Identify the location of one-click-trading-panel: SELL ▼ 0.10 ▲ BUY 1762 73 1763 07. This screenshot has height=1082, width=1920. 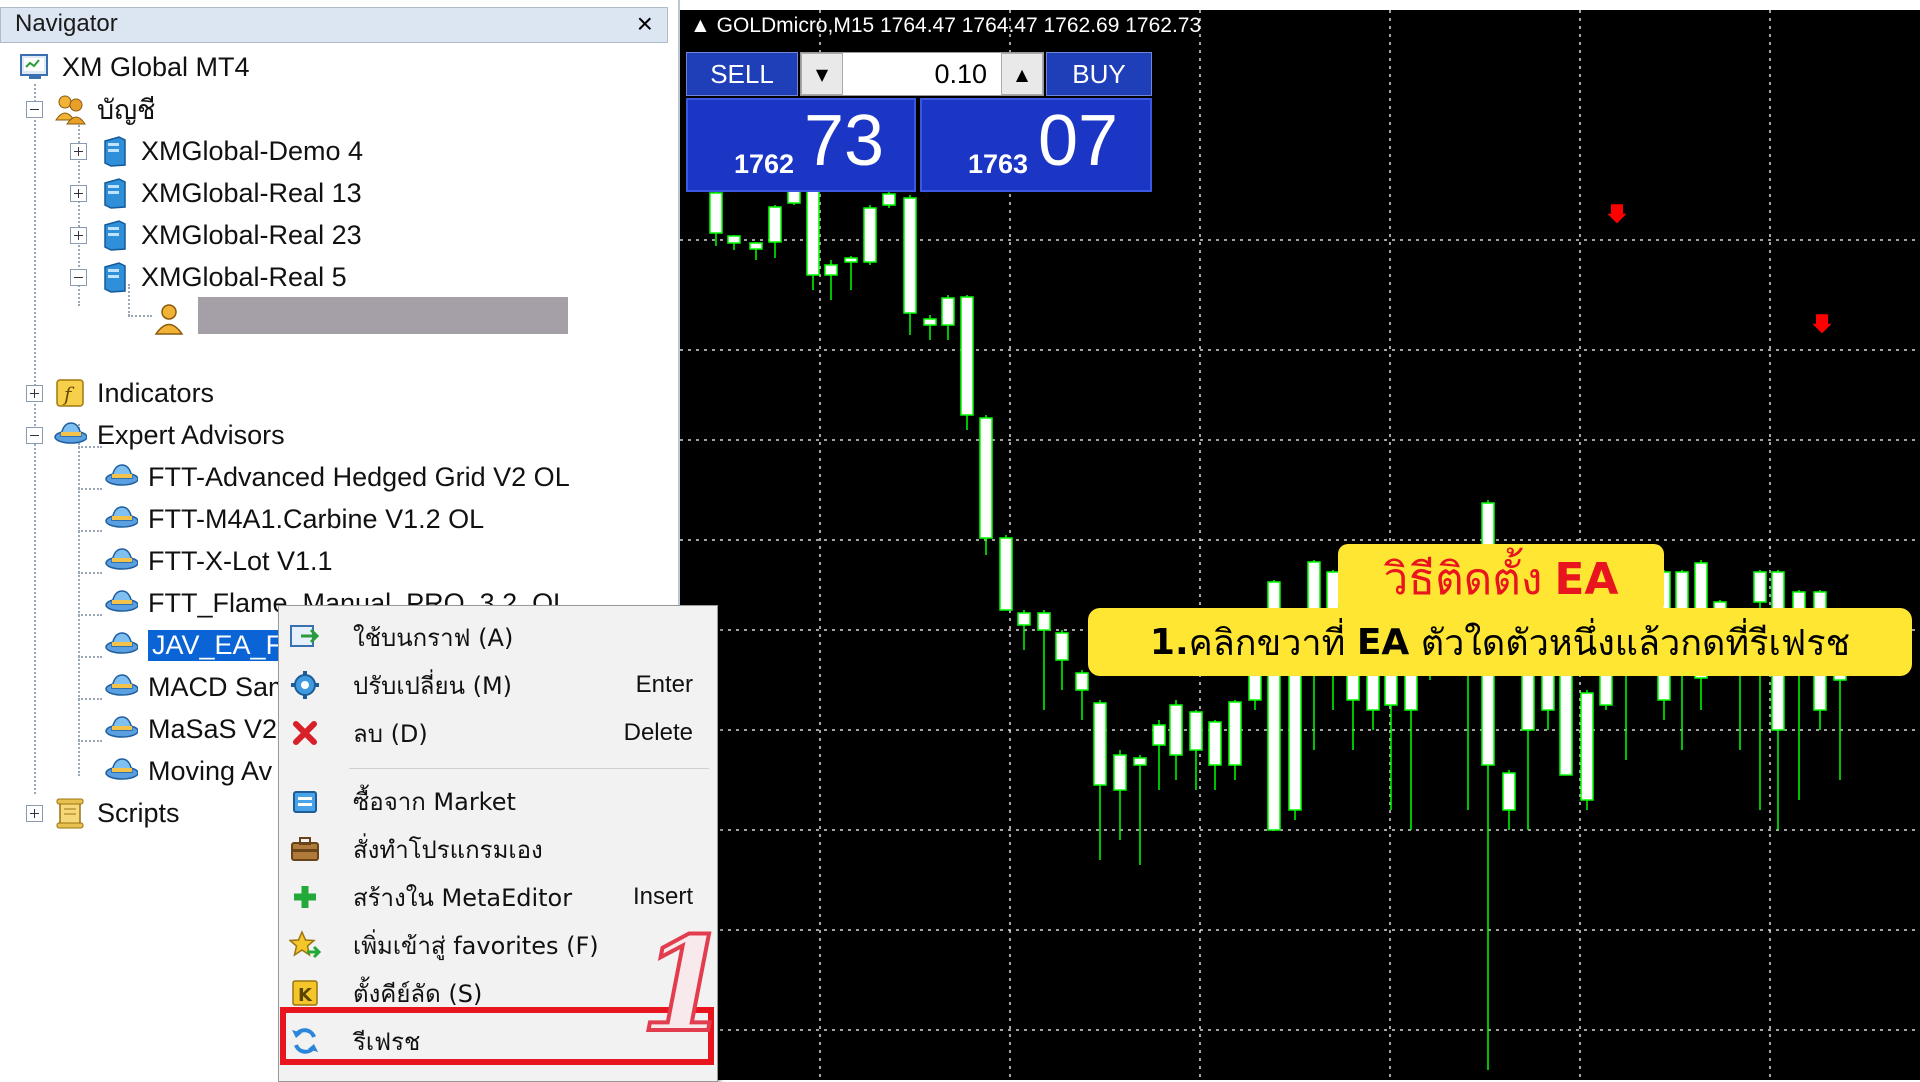
(919, 122).